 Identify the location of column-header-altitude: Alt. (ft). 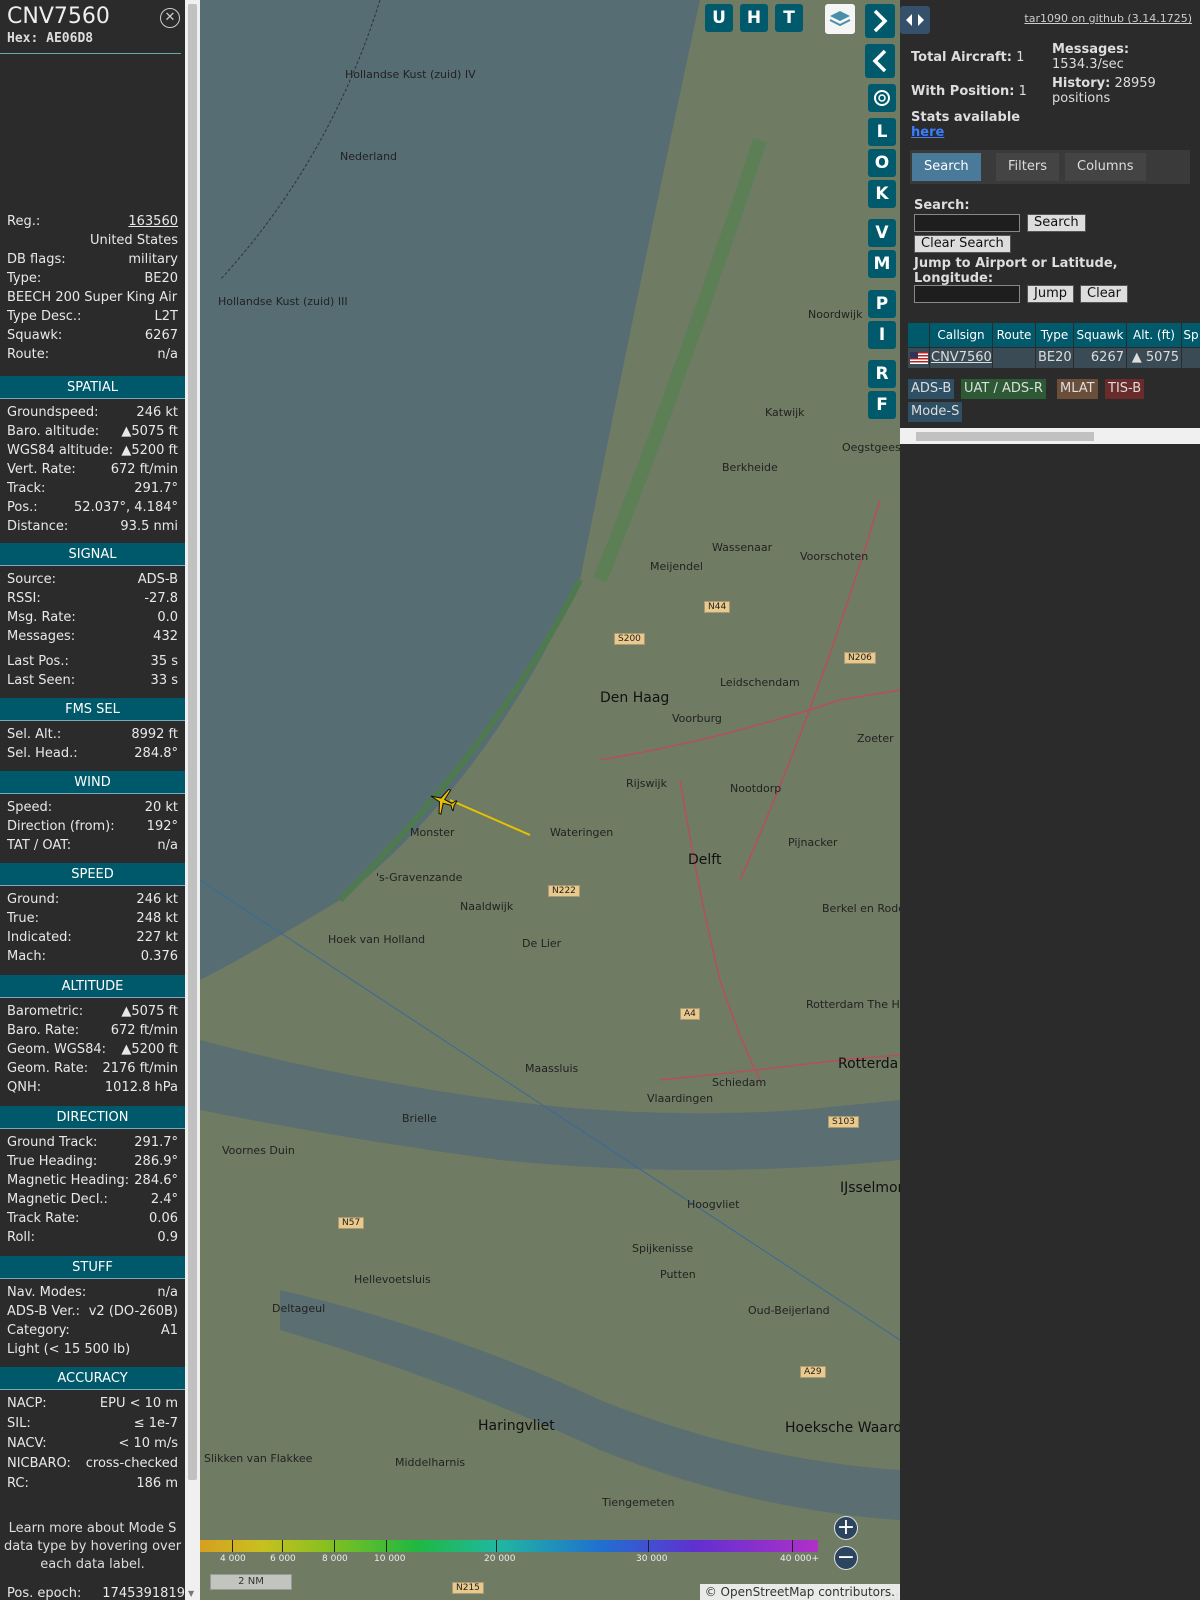
(1154, 335).